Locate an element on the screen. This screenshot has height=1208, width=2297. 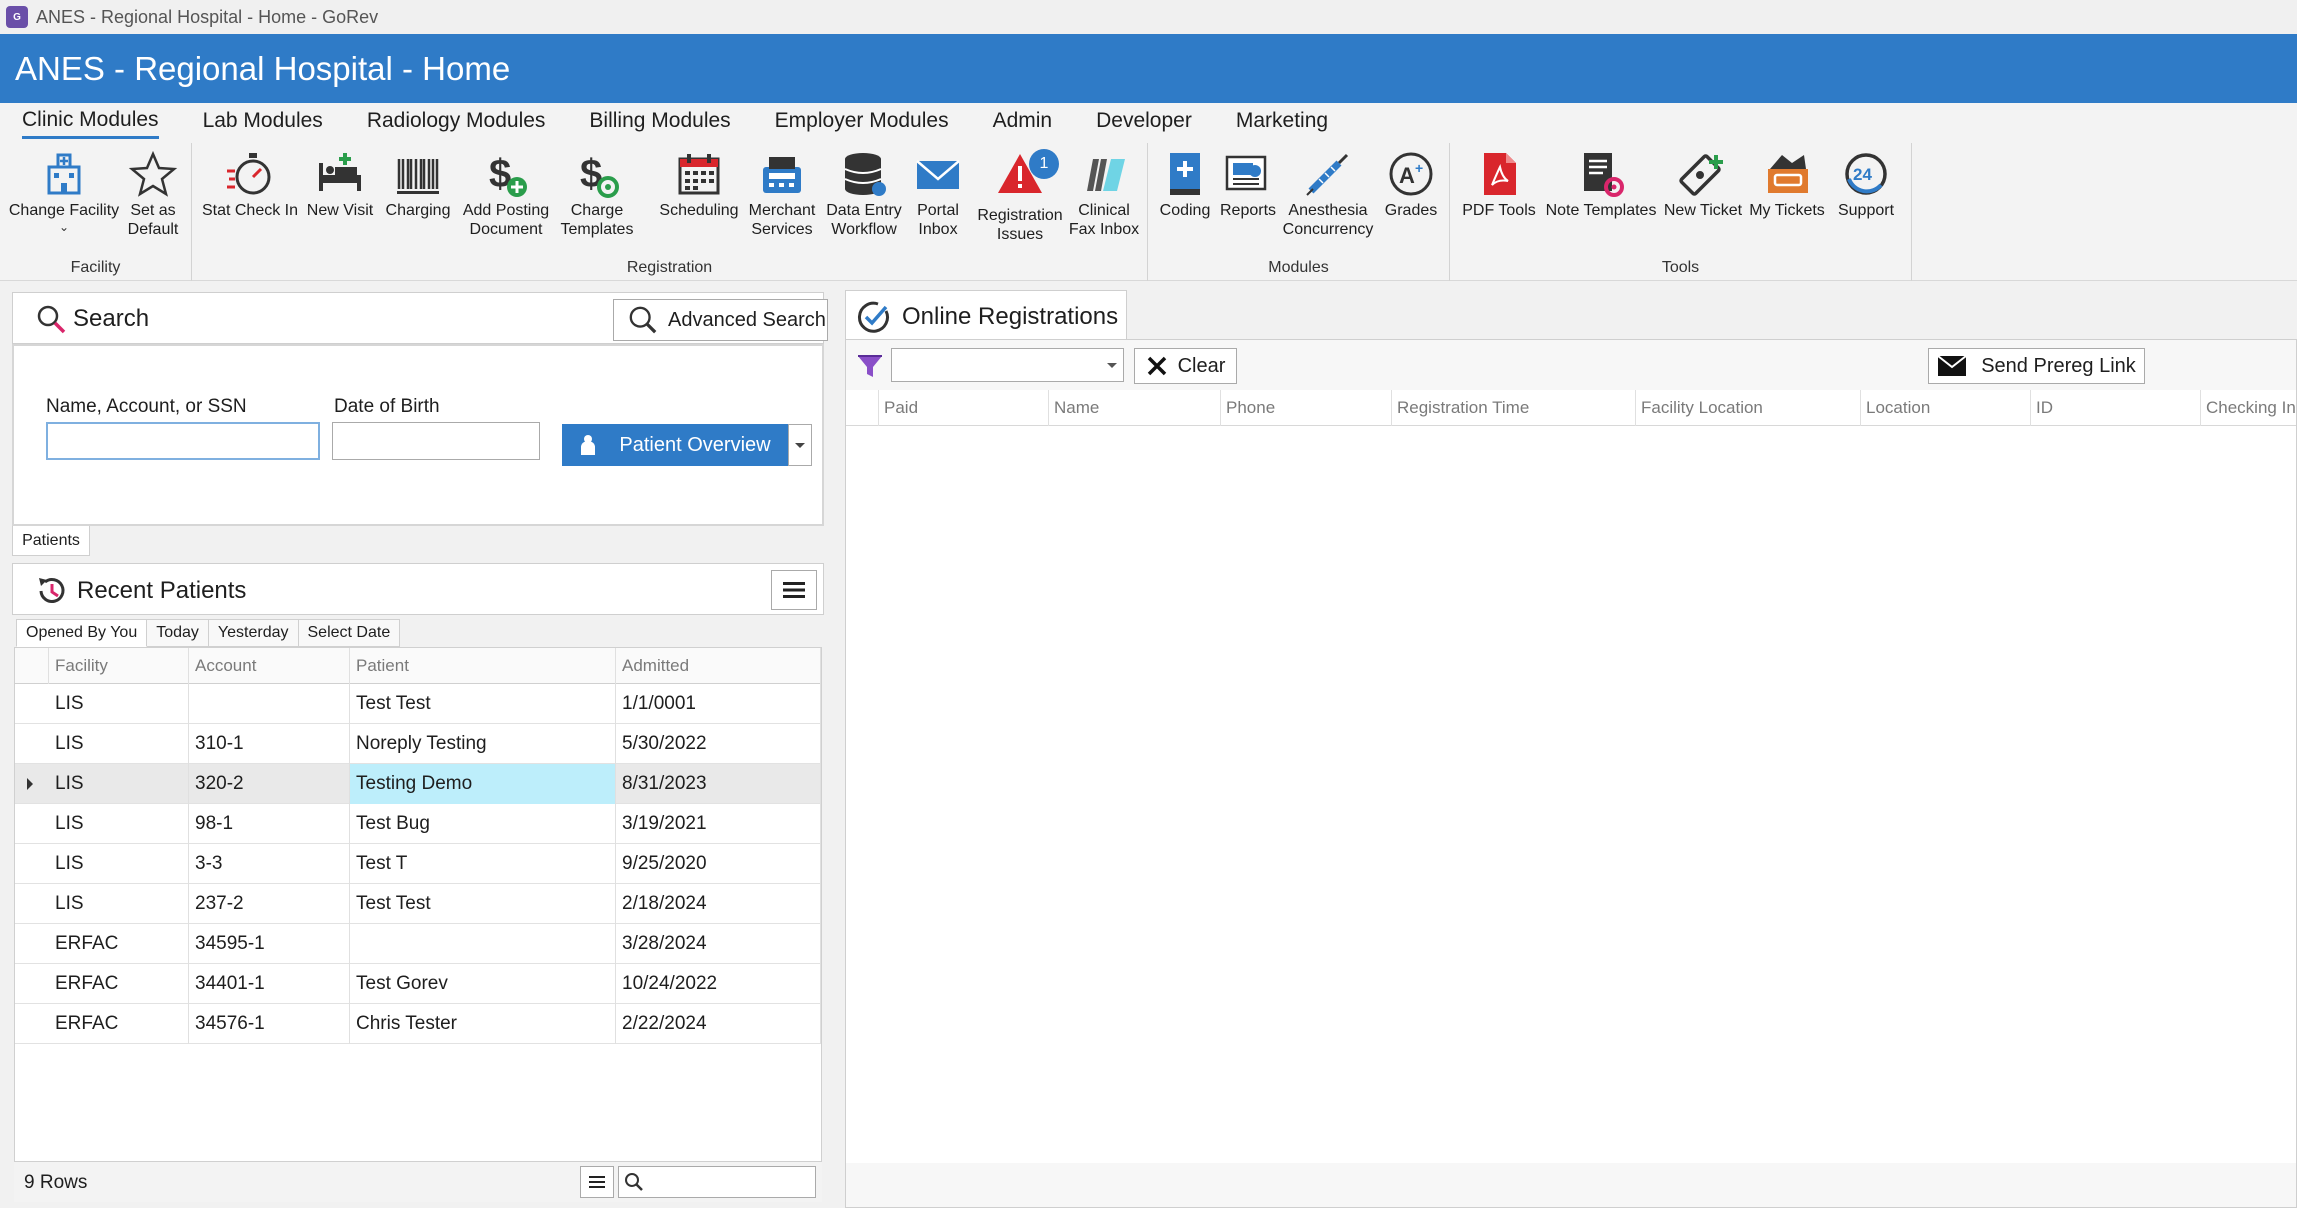
tab-radiology-modules: Radiology Modules is located at coordinates (456, 123).